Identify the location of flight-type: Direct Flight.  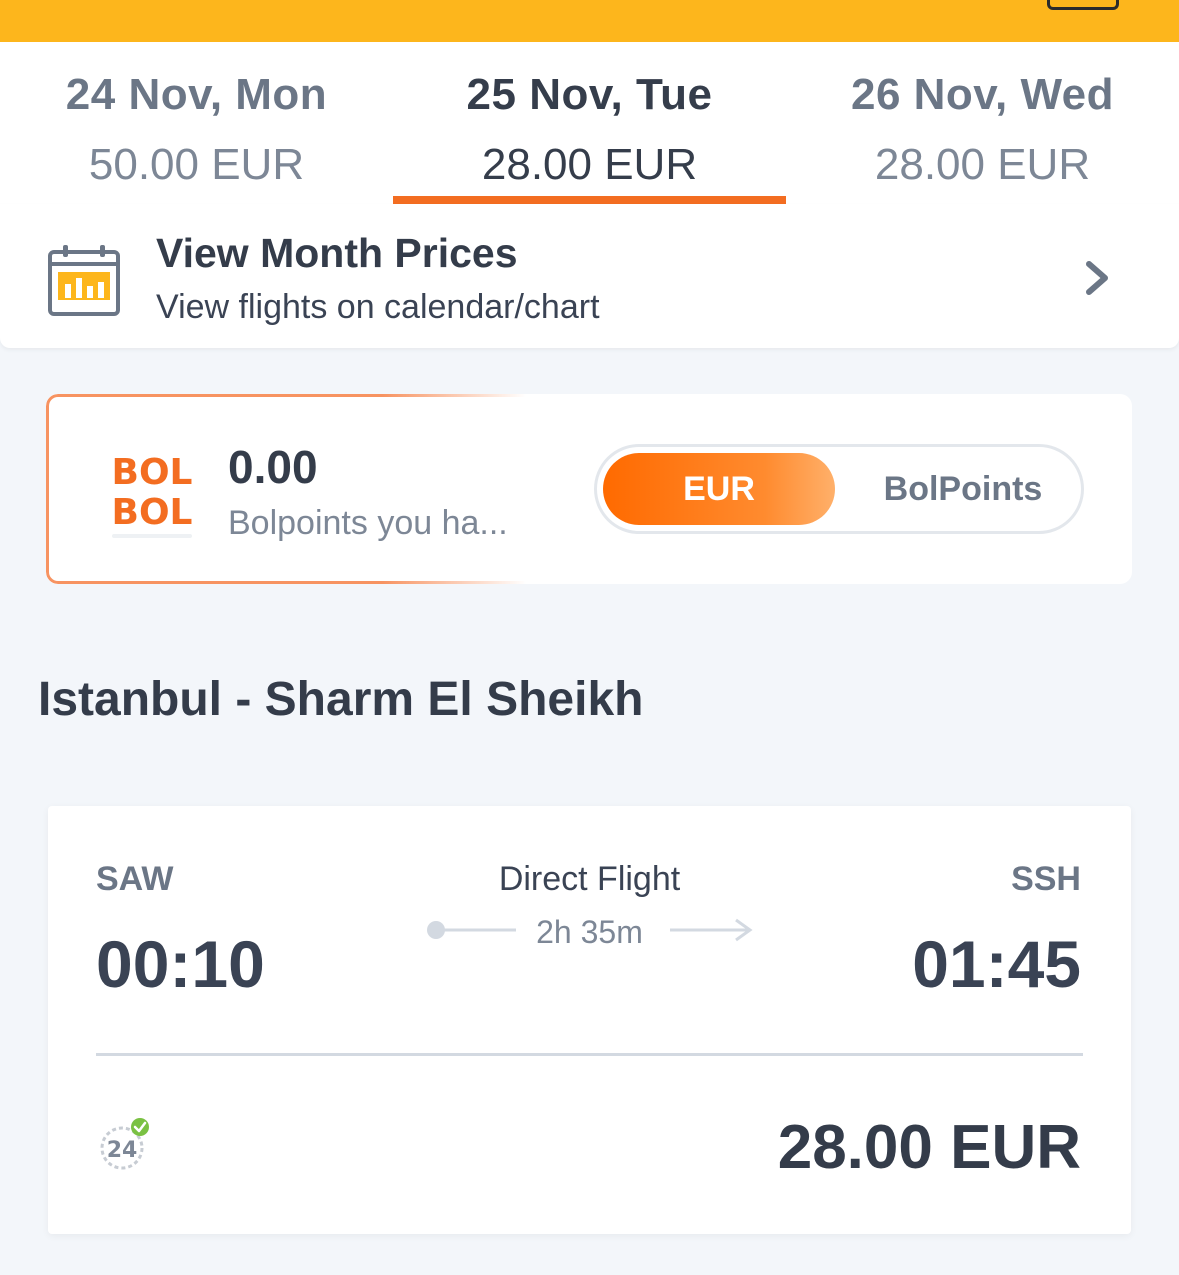
(589, 879).